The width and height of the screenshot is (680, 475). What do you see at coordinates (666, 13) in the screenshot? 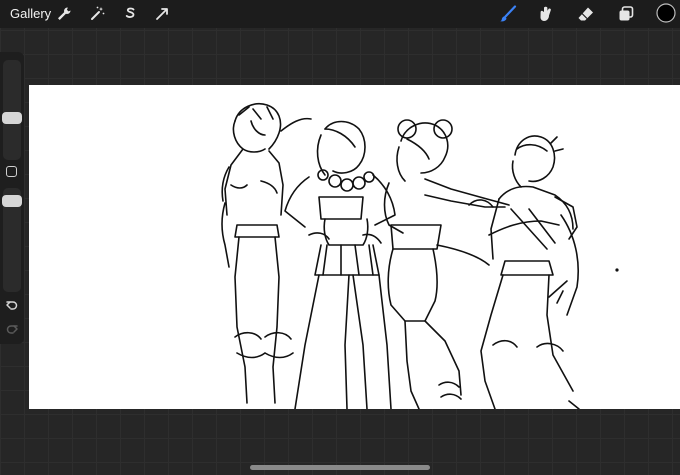
I see `color-swatch` at bounding box center [666, 13].